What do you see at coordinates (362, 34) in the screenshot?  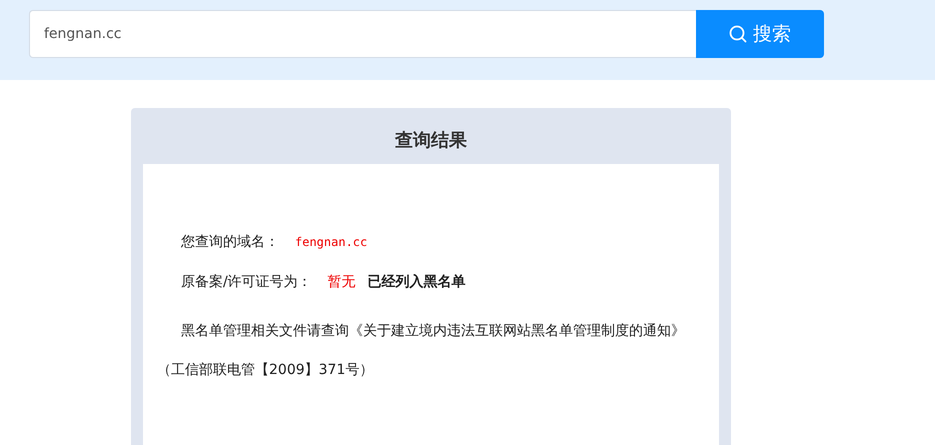 I see `search-field: fengnan.cc` at bounding box center [362, 34].